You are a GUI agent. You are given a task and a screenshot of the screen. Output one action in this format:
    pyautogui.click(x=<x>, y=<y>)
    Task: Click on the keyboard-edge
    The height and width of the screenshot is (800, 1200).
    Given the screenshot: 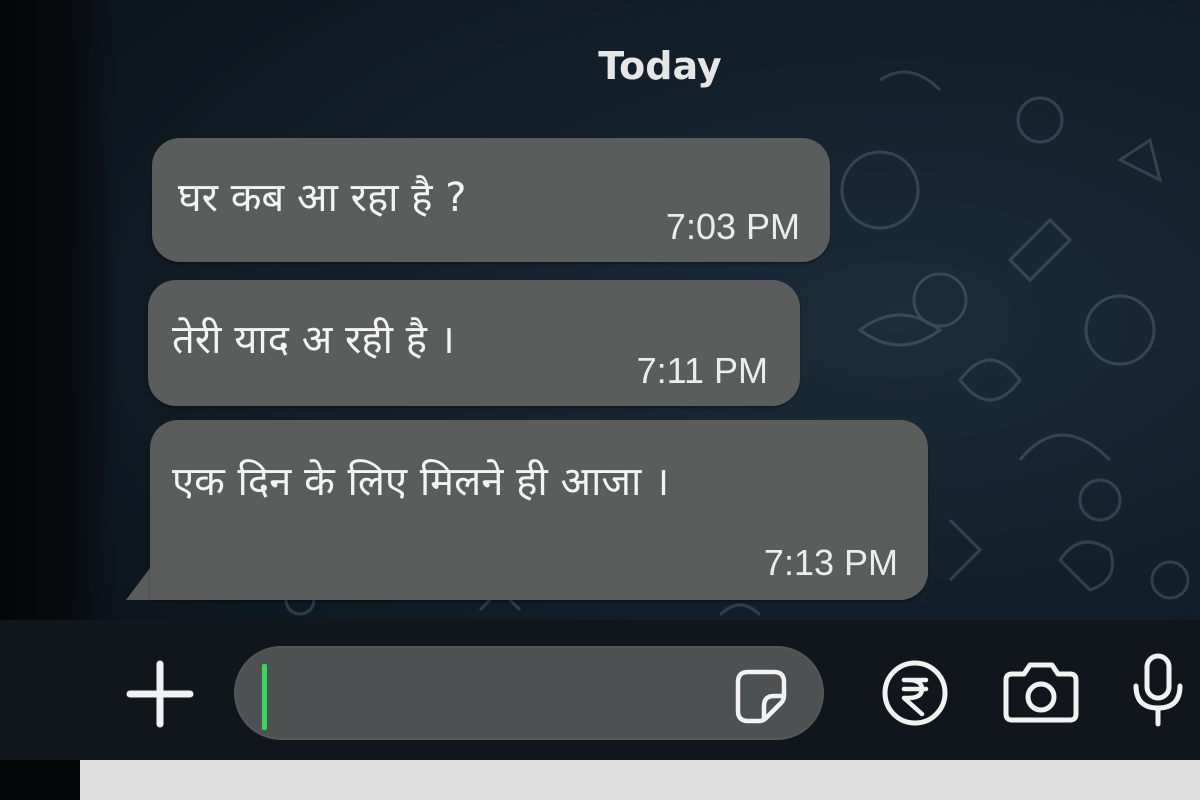 What is the action you would take?
    pyautogui.click(x=640, y=780)
    